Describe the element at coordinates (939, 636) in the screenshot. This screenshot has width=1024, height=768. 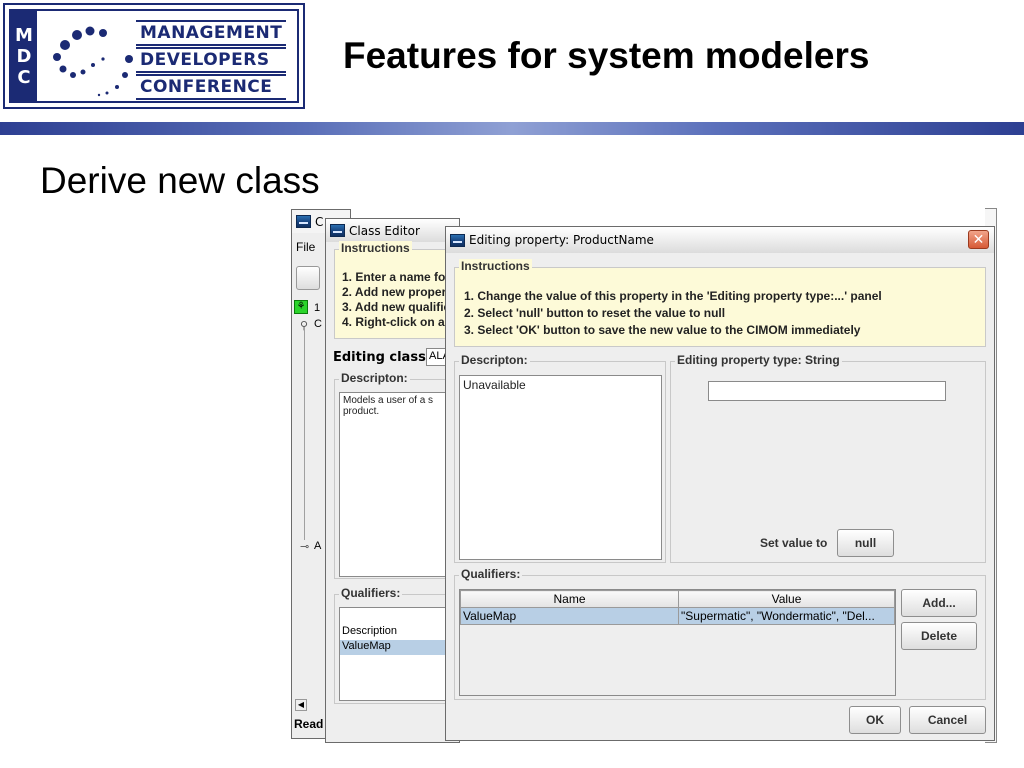
I see `delete-qualifier-button: Delete` at that location.